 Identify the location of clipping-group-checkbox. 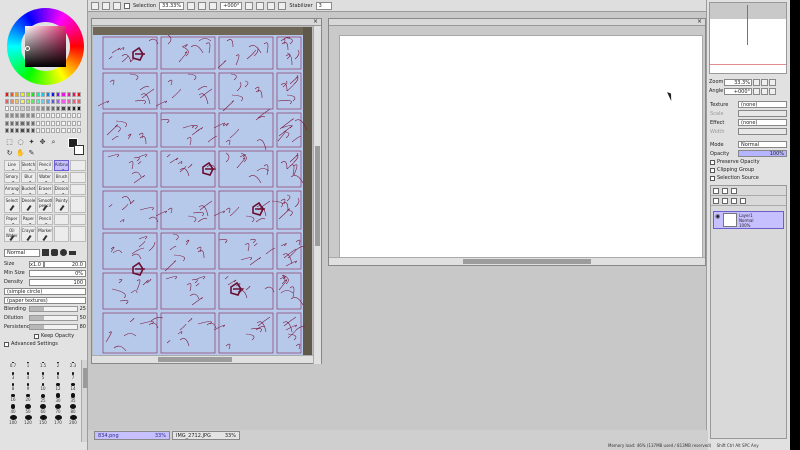
(712, 170).